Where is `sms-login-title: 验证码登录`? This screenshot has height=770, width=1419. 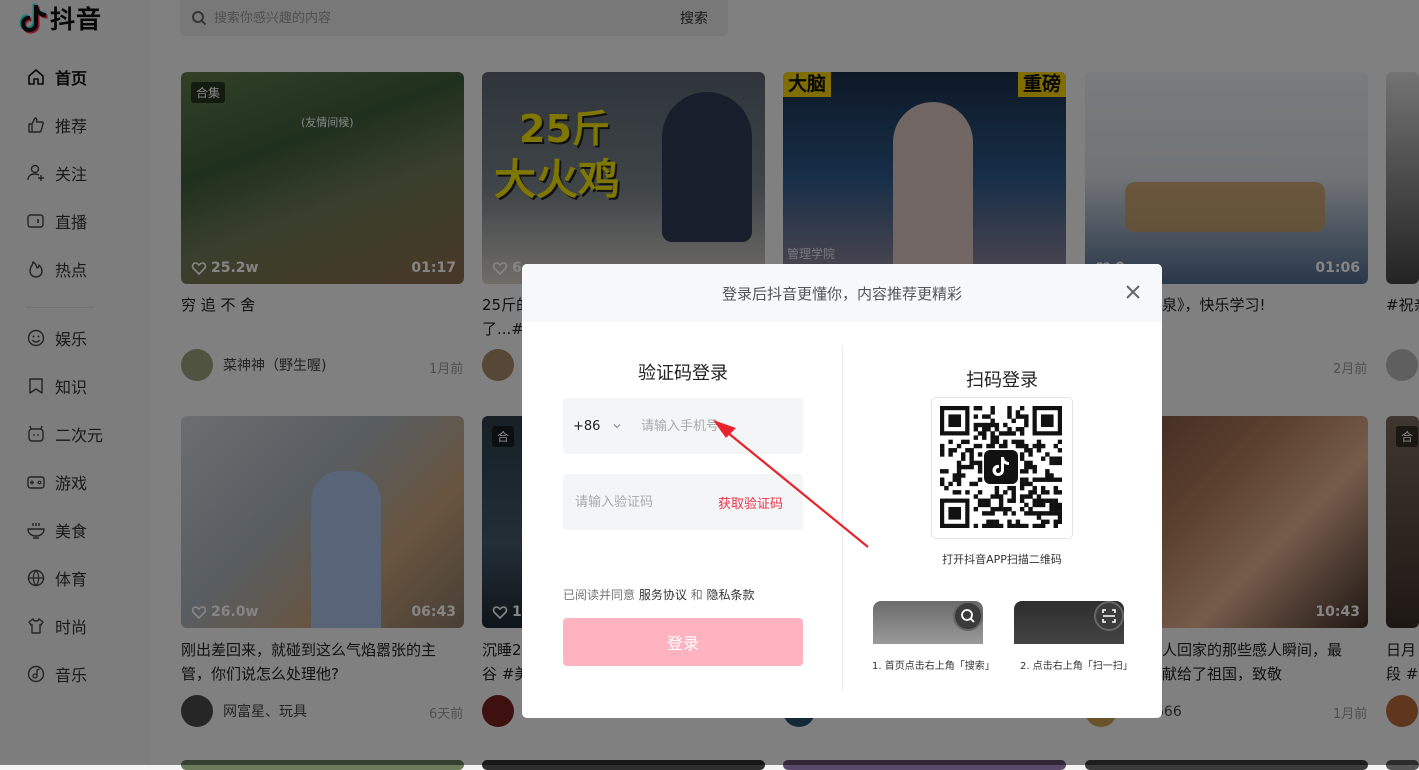 sms-login-title: 验证码登录 is located at coordinates (683, 373).